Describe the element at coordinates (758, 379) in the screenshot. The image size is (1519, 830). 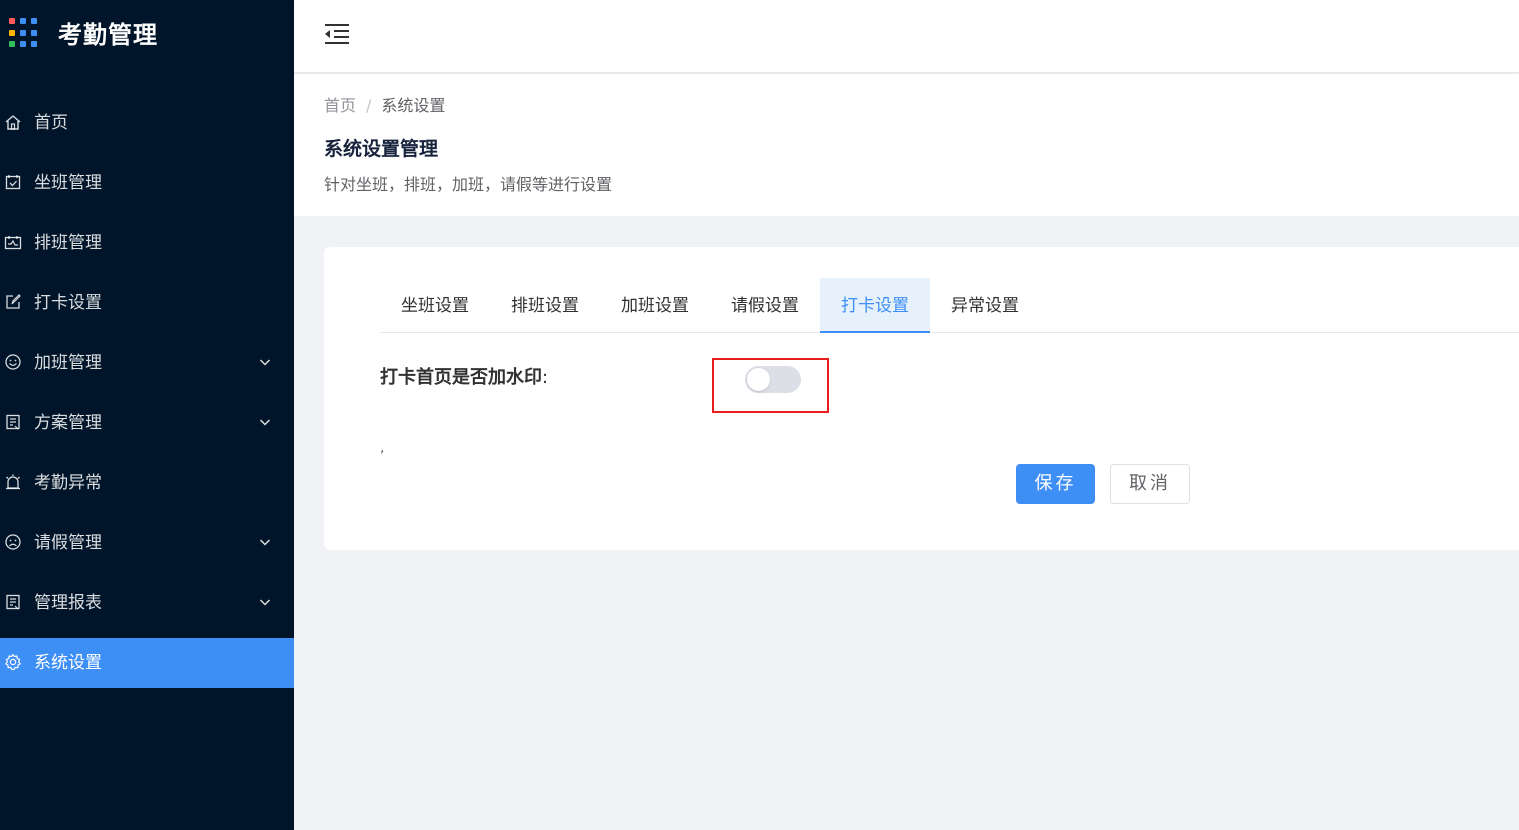
I see `switch-knob` at that location.